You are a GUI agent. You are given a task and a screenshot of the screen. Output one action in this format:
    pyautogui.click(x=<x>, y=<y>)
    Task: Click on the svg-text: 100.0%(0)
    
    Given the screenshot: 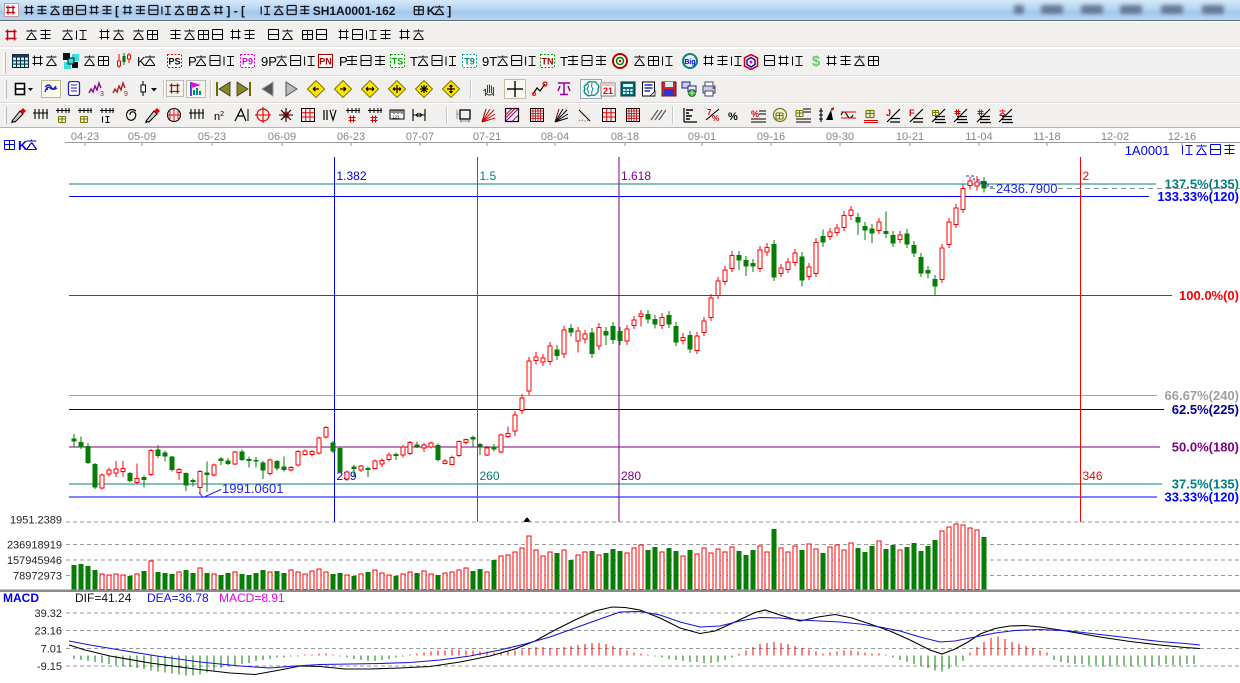 What is the action you would take?
    pyautogui.click(x=1209, y=295)
    